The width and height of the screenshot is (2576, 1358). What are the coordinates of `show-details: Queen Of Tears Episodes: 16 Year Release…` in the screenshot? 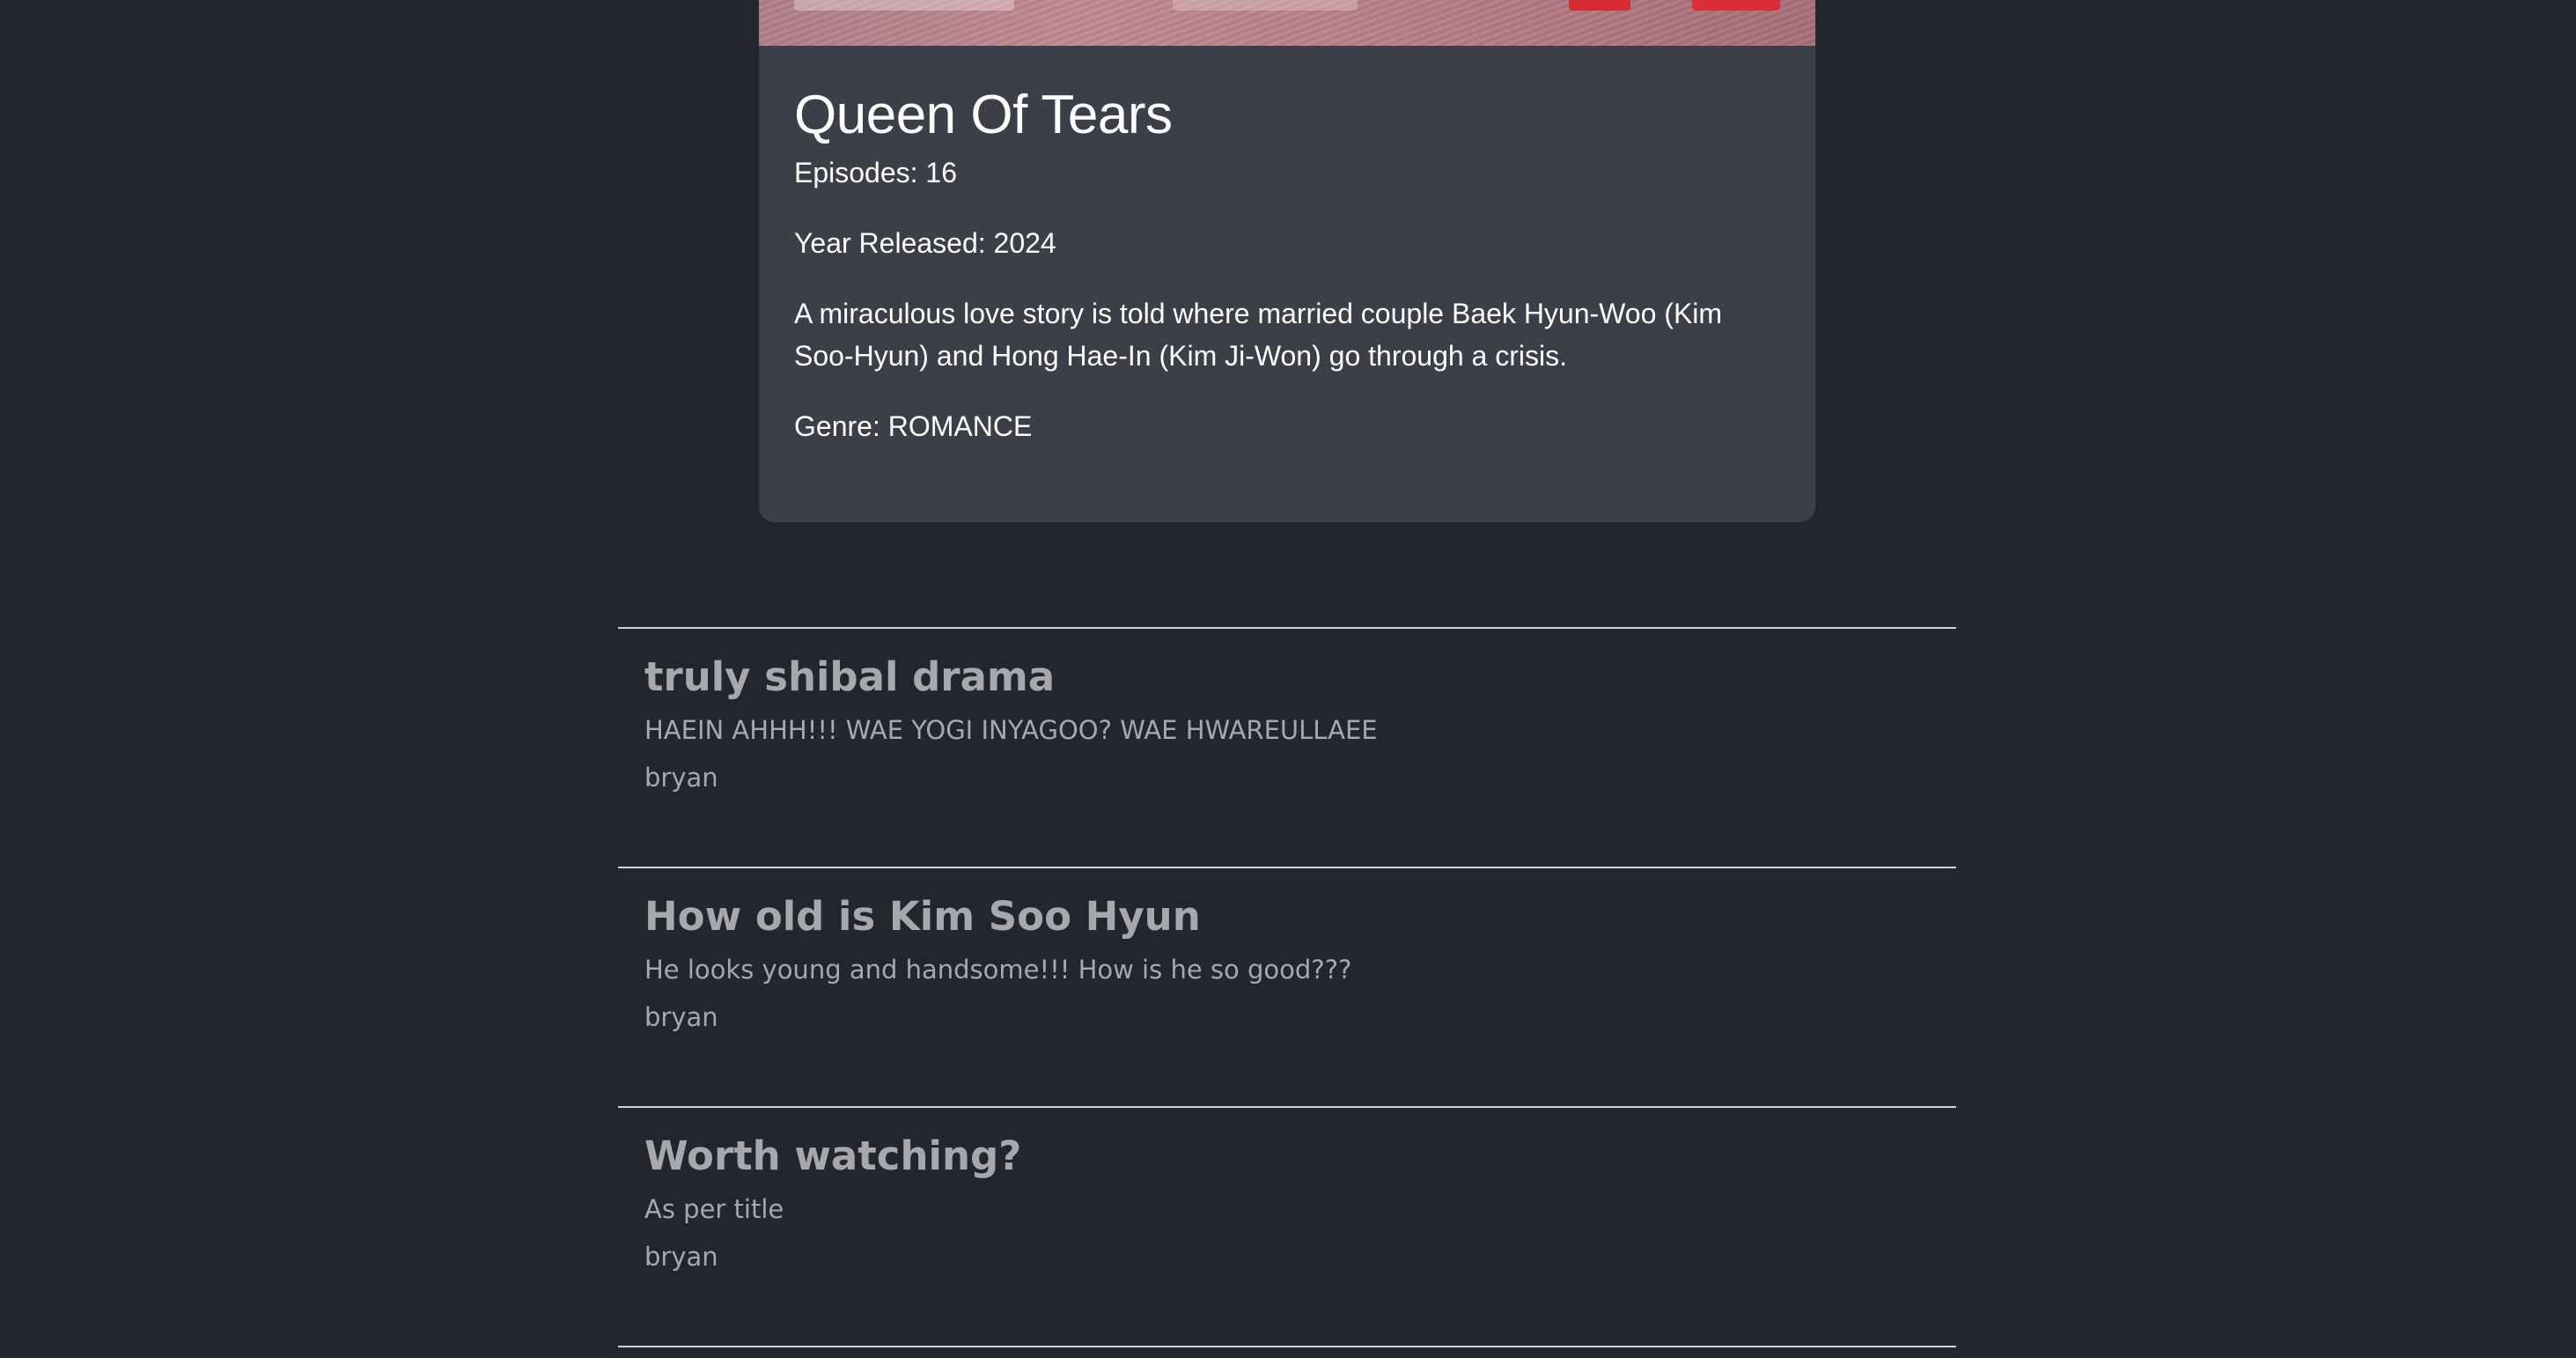 It's located at (1287, 246).